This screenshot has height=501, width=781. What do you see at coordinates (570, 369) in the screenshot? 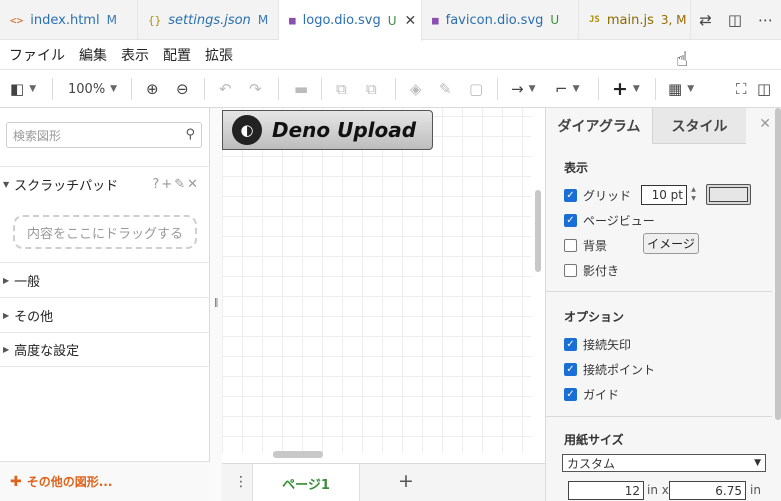
I see `connection-points-checkbox: ✓` at bounding box center [570, 369].